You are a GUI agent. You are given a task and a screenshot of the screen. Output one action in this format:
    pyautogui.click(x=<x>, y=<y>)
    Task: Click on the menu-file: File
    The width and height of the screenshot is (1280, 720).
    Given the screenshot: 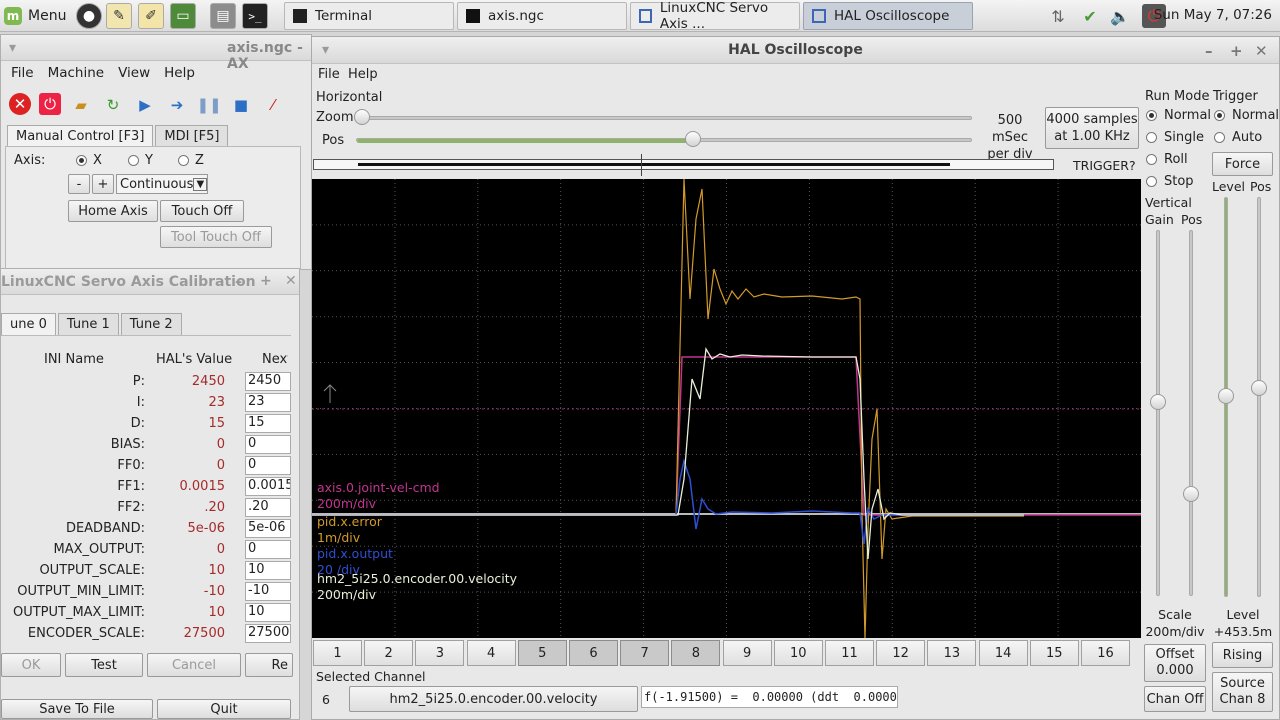 What is the action you would take?
    pyautogui.click(x=22, y=73)
    